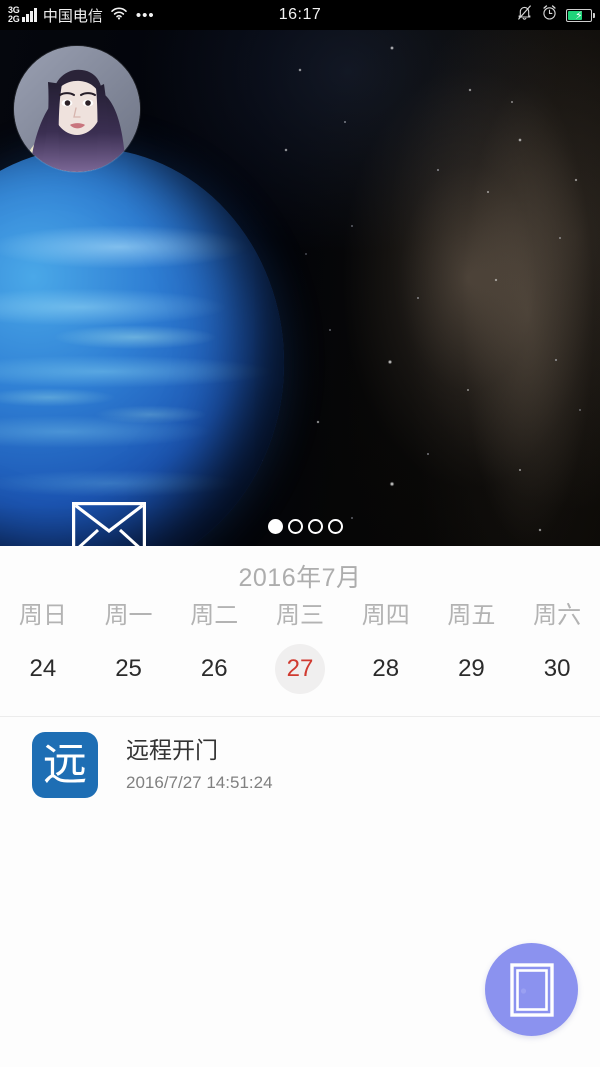  I want to click on calendar-weekday-label: 周五, so click(471, 615).